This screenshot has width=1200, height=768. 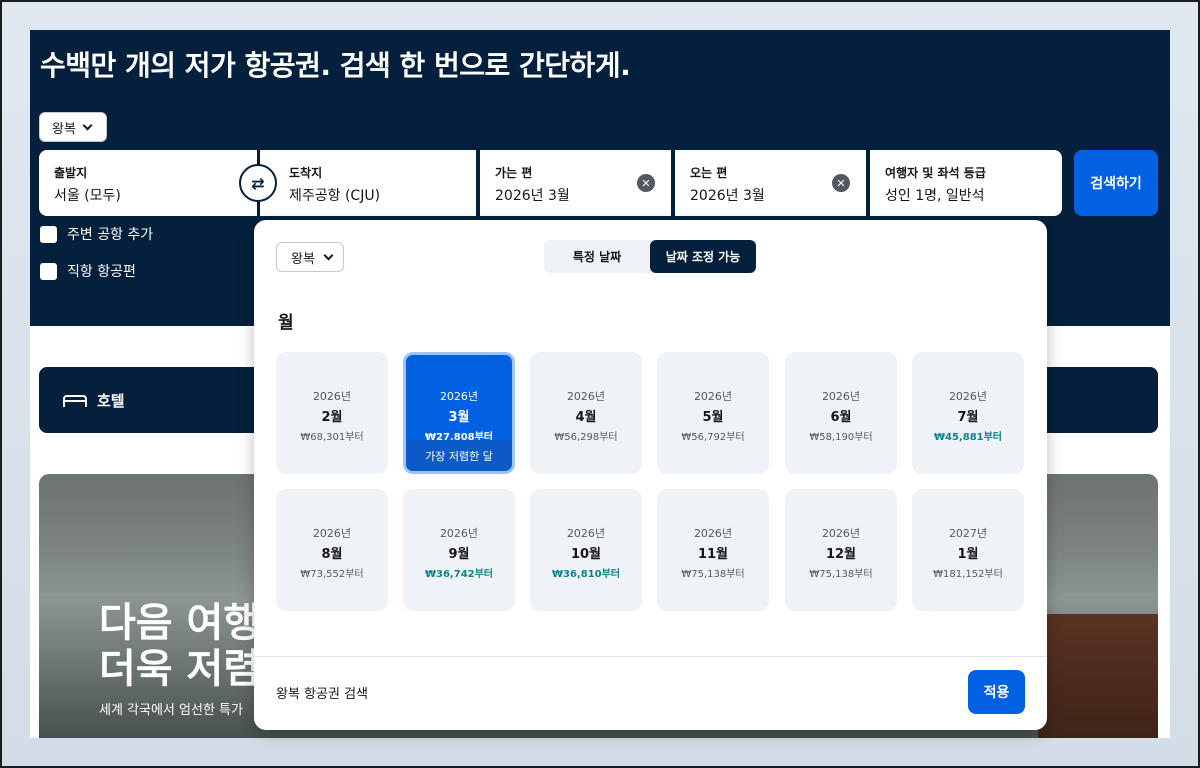 I want to click on destination-value: 제주공항 (CJU), so click(x=335, y=196).